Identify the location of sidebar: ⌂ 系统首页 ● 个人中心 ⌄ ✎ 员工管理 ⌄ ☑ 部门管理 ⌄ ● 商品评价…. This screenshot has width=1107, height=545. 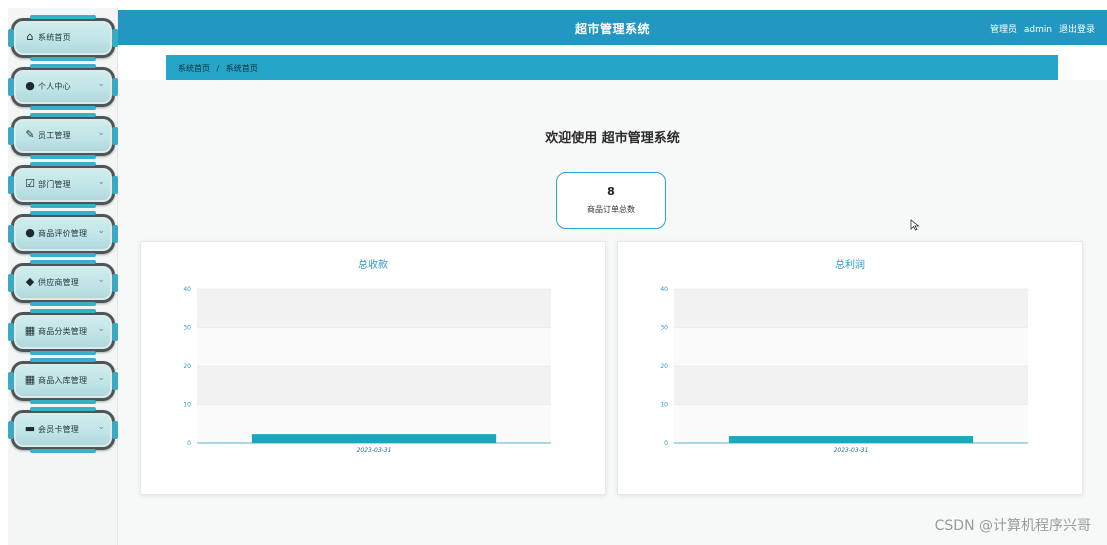
(63, 276).